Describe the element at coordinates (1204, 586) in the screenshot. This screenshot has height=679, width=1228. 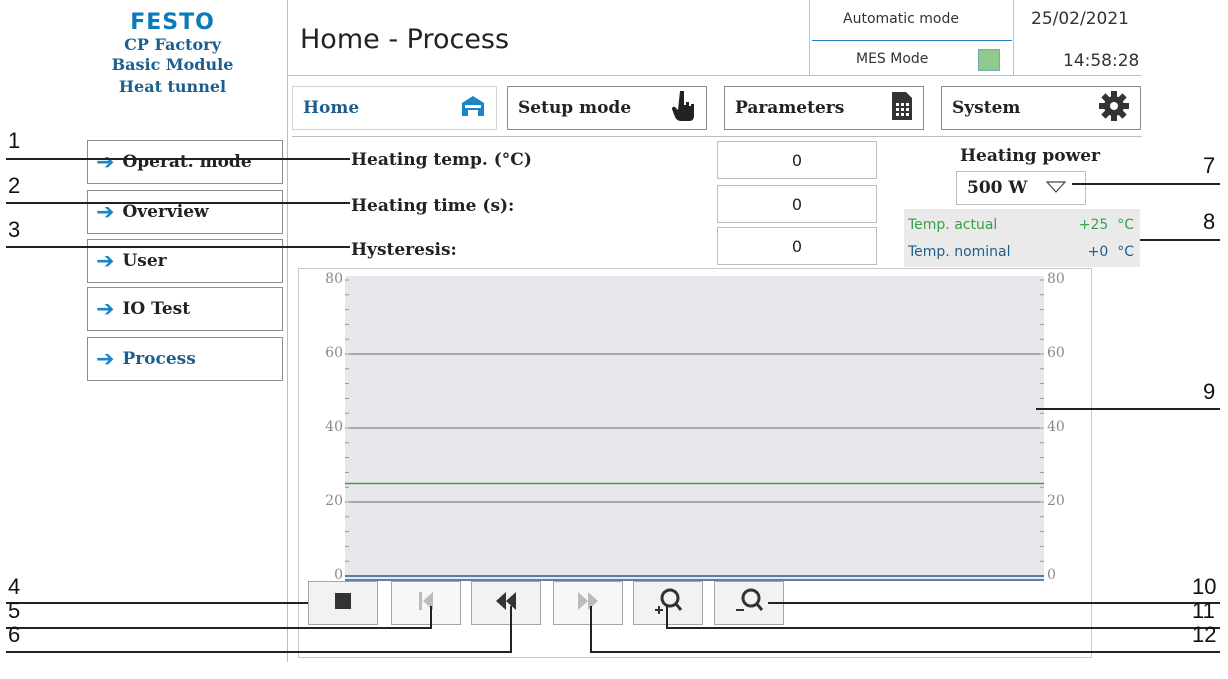
I see `callout-10: 10` at that location.